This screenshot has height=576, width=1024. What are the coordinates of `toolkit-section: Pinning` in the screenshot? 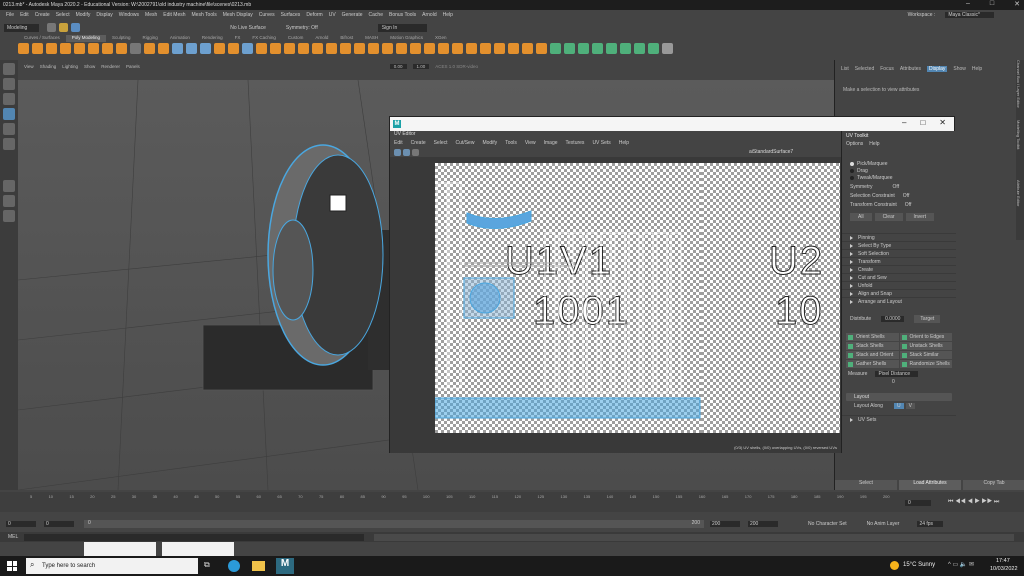 It's located at (899, 237).